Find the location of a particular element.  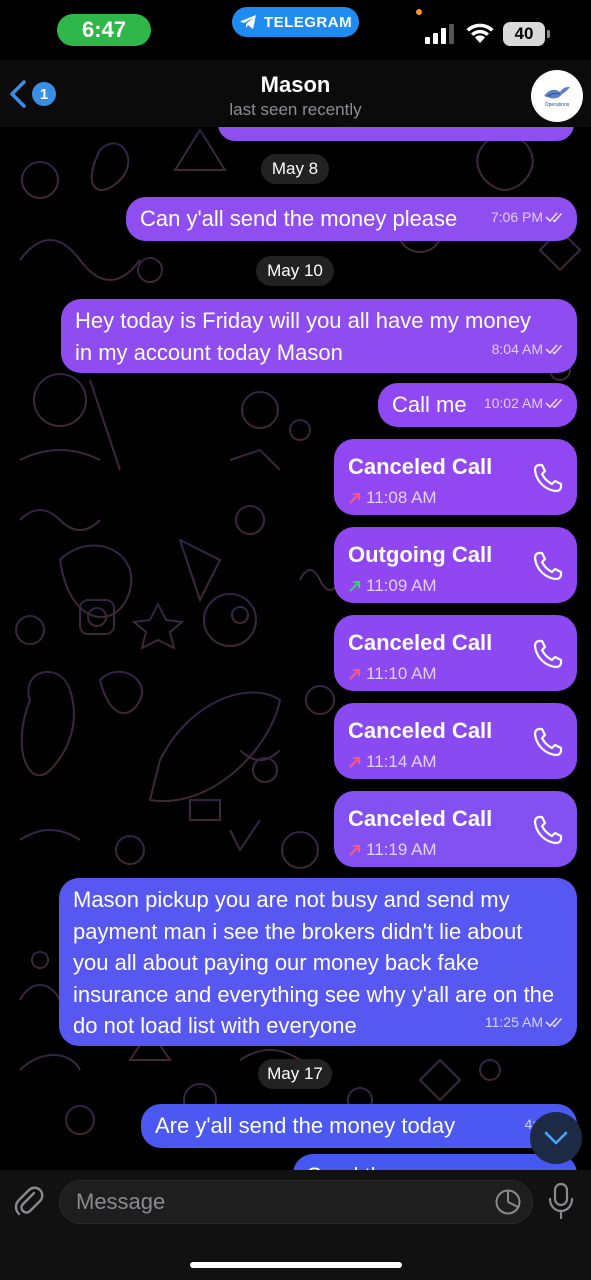

message-text: Send the money is located at coordinates (435, 1165).